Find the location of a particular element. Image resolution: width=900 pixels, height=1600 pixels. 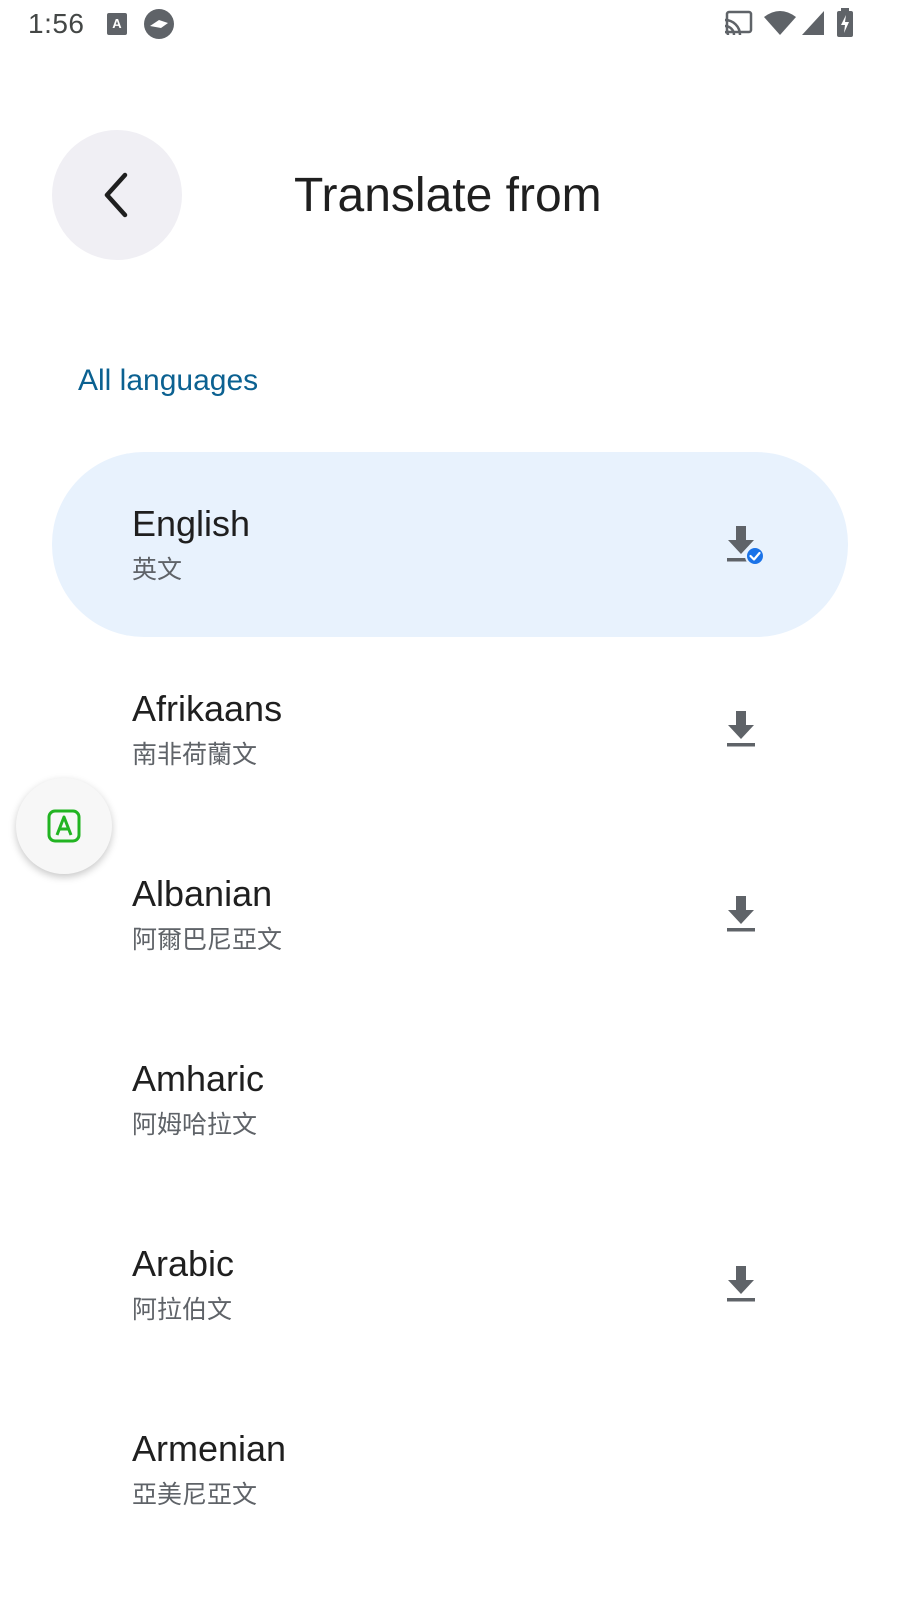

downloaded-status-button is located at coordinates (742, 546).